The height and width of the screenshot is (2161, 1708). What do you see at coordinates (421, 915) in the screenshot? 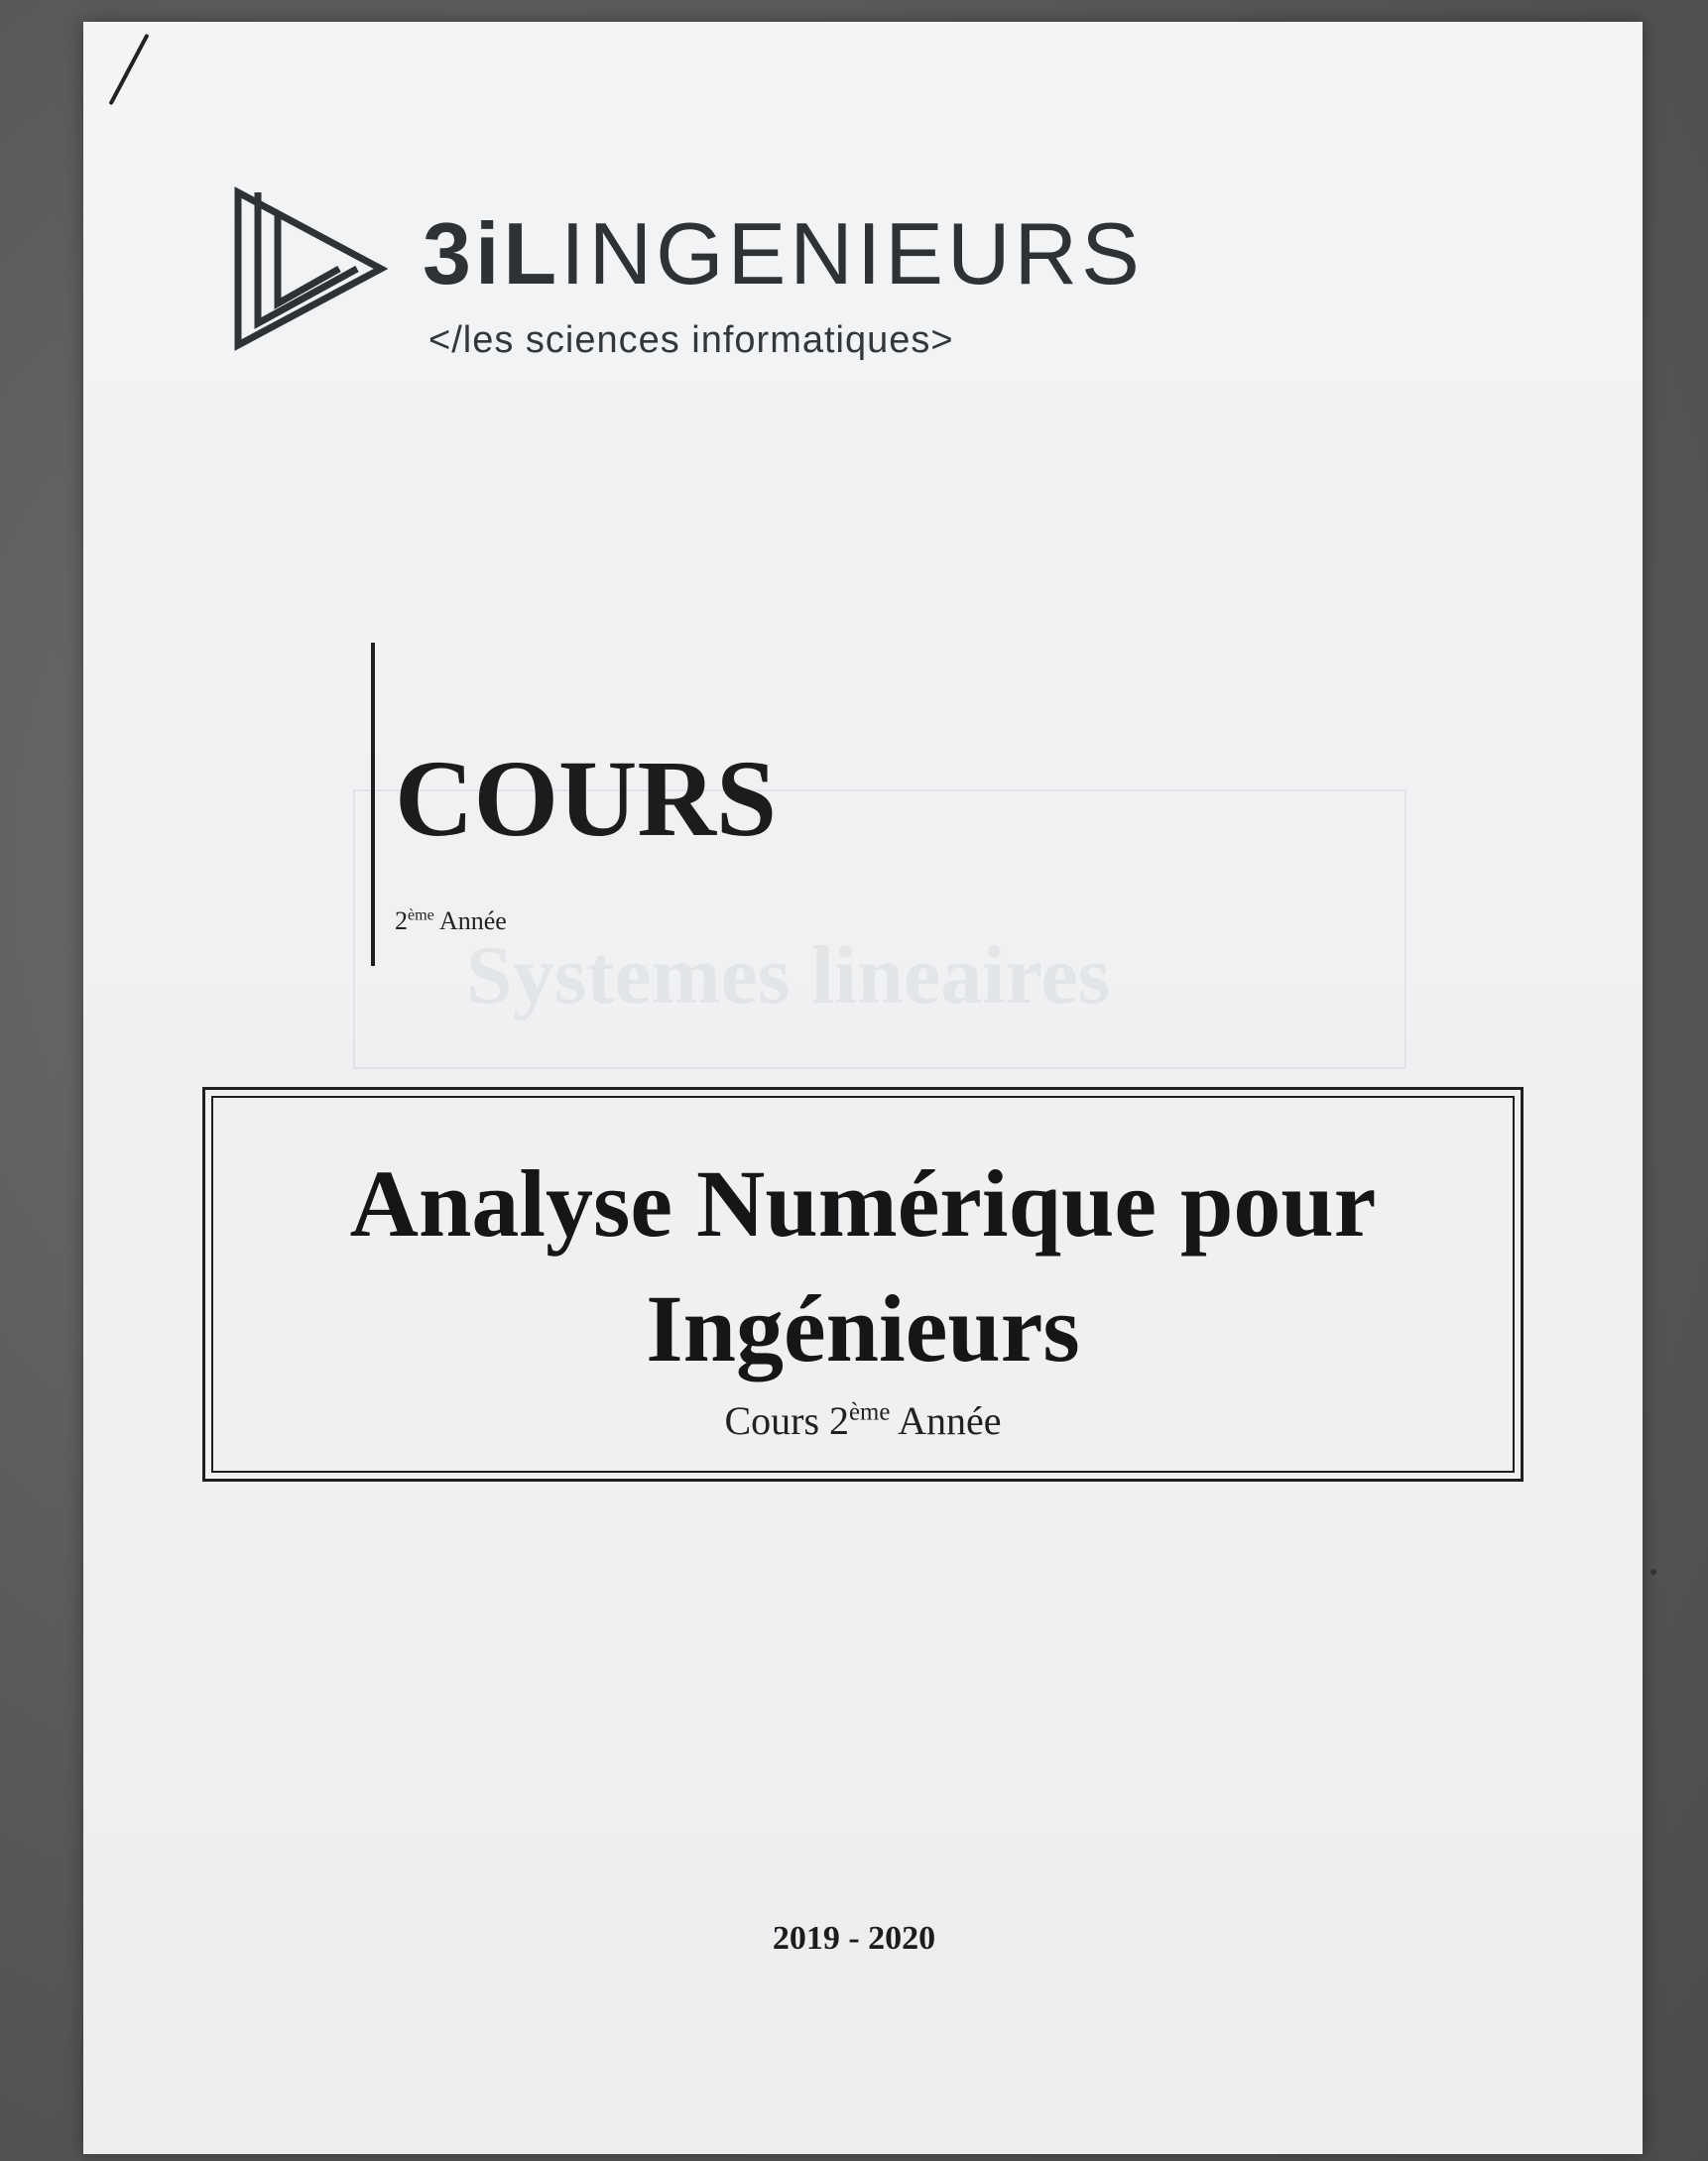
I see `cours-year-suffix: ème` at bounding box center [421, 915].